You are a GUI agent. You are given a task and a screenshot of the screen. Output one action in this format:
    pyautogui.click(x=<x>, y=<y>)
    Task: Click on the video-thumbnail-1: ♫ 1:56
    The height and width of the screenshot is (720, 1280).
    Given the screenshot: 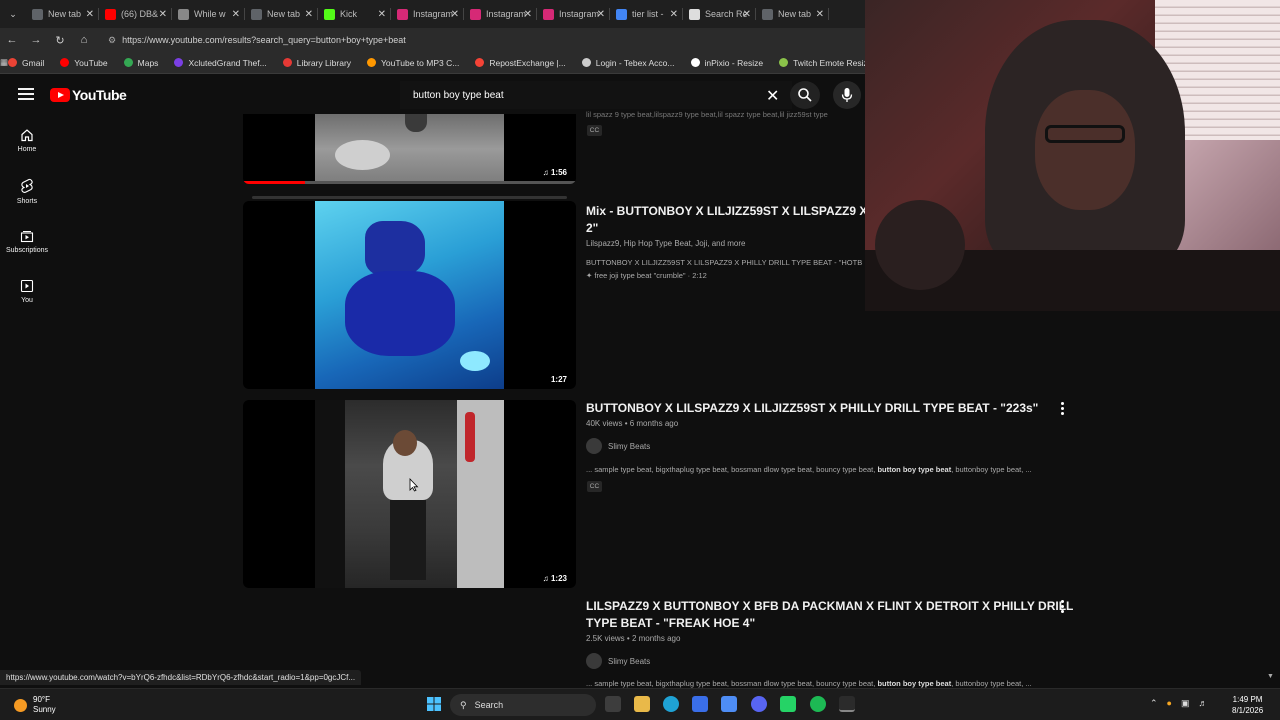 What is the action you would take?
    pyautogui.click(x=409, y=149)
    